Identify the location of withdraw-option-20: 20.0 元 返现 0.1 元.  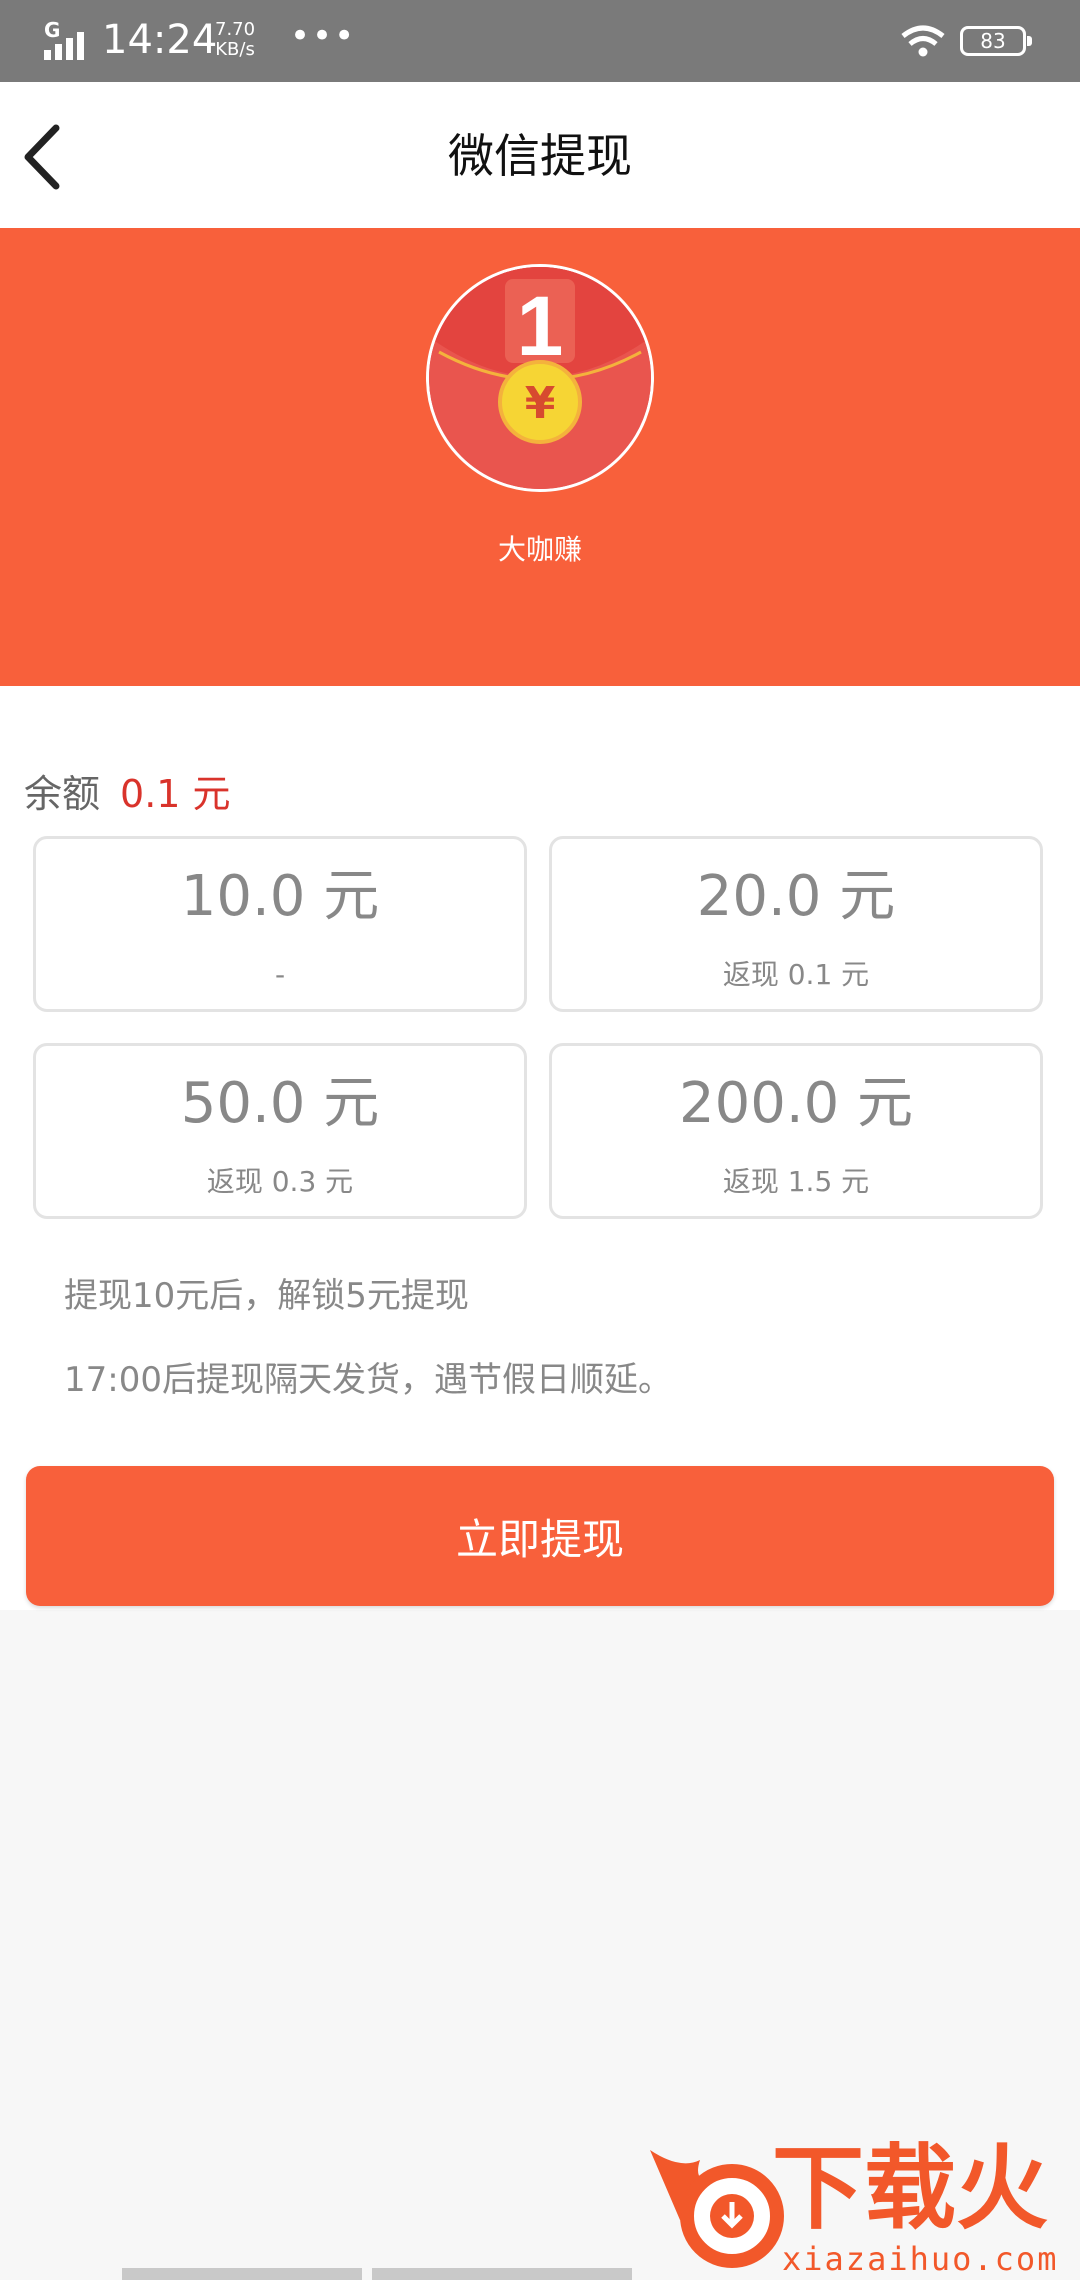
(796, 924).